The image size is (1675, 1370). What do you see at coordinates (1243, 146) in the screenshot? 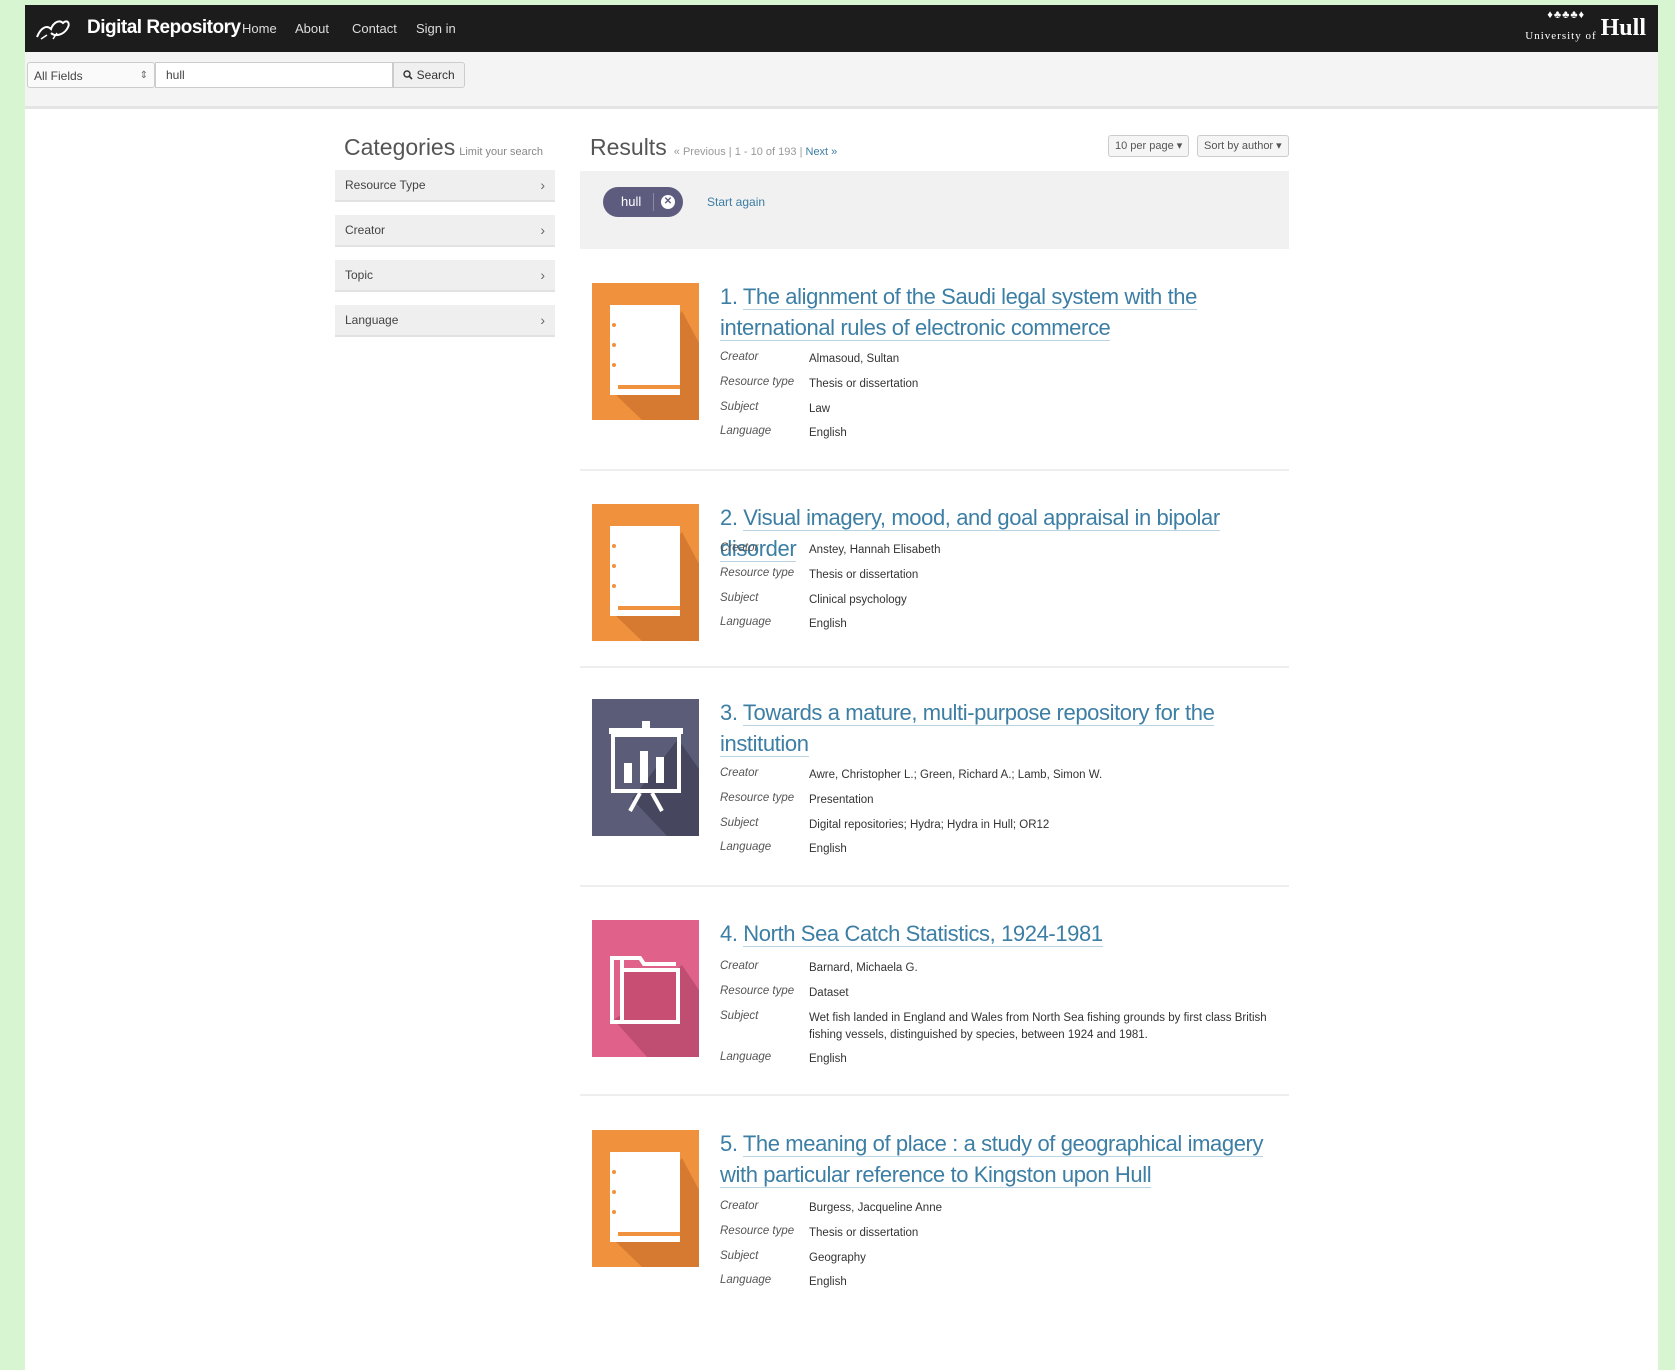
I see `sort-dropdown: Sort by author ▾` at bounding box center [1243, 146].